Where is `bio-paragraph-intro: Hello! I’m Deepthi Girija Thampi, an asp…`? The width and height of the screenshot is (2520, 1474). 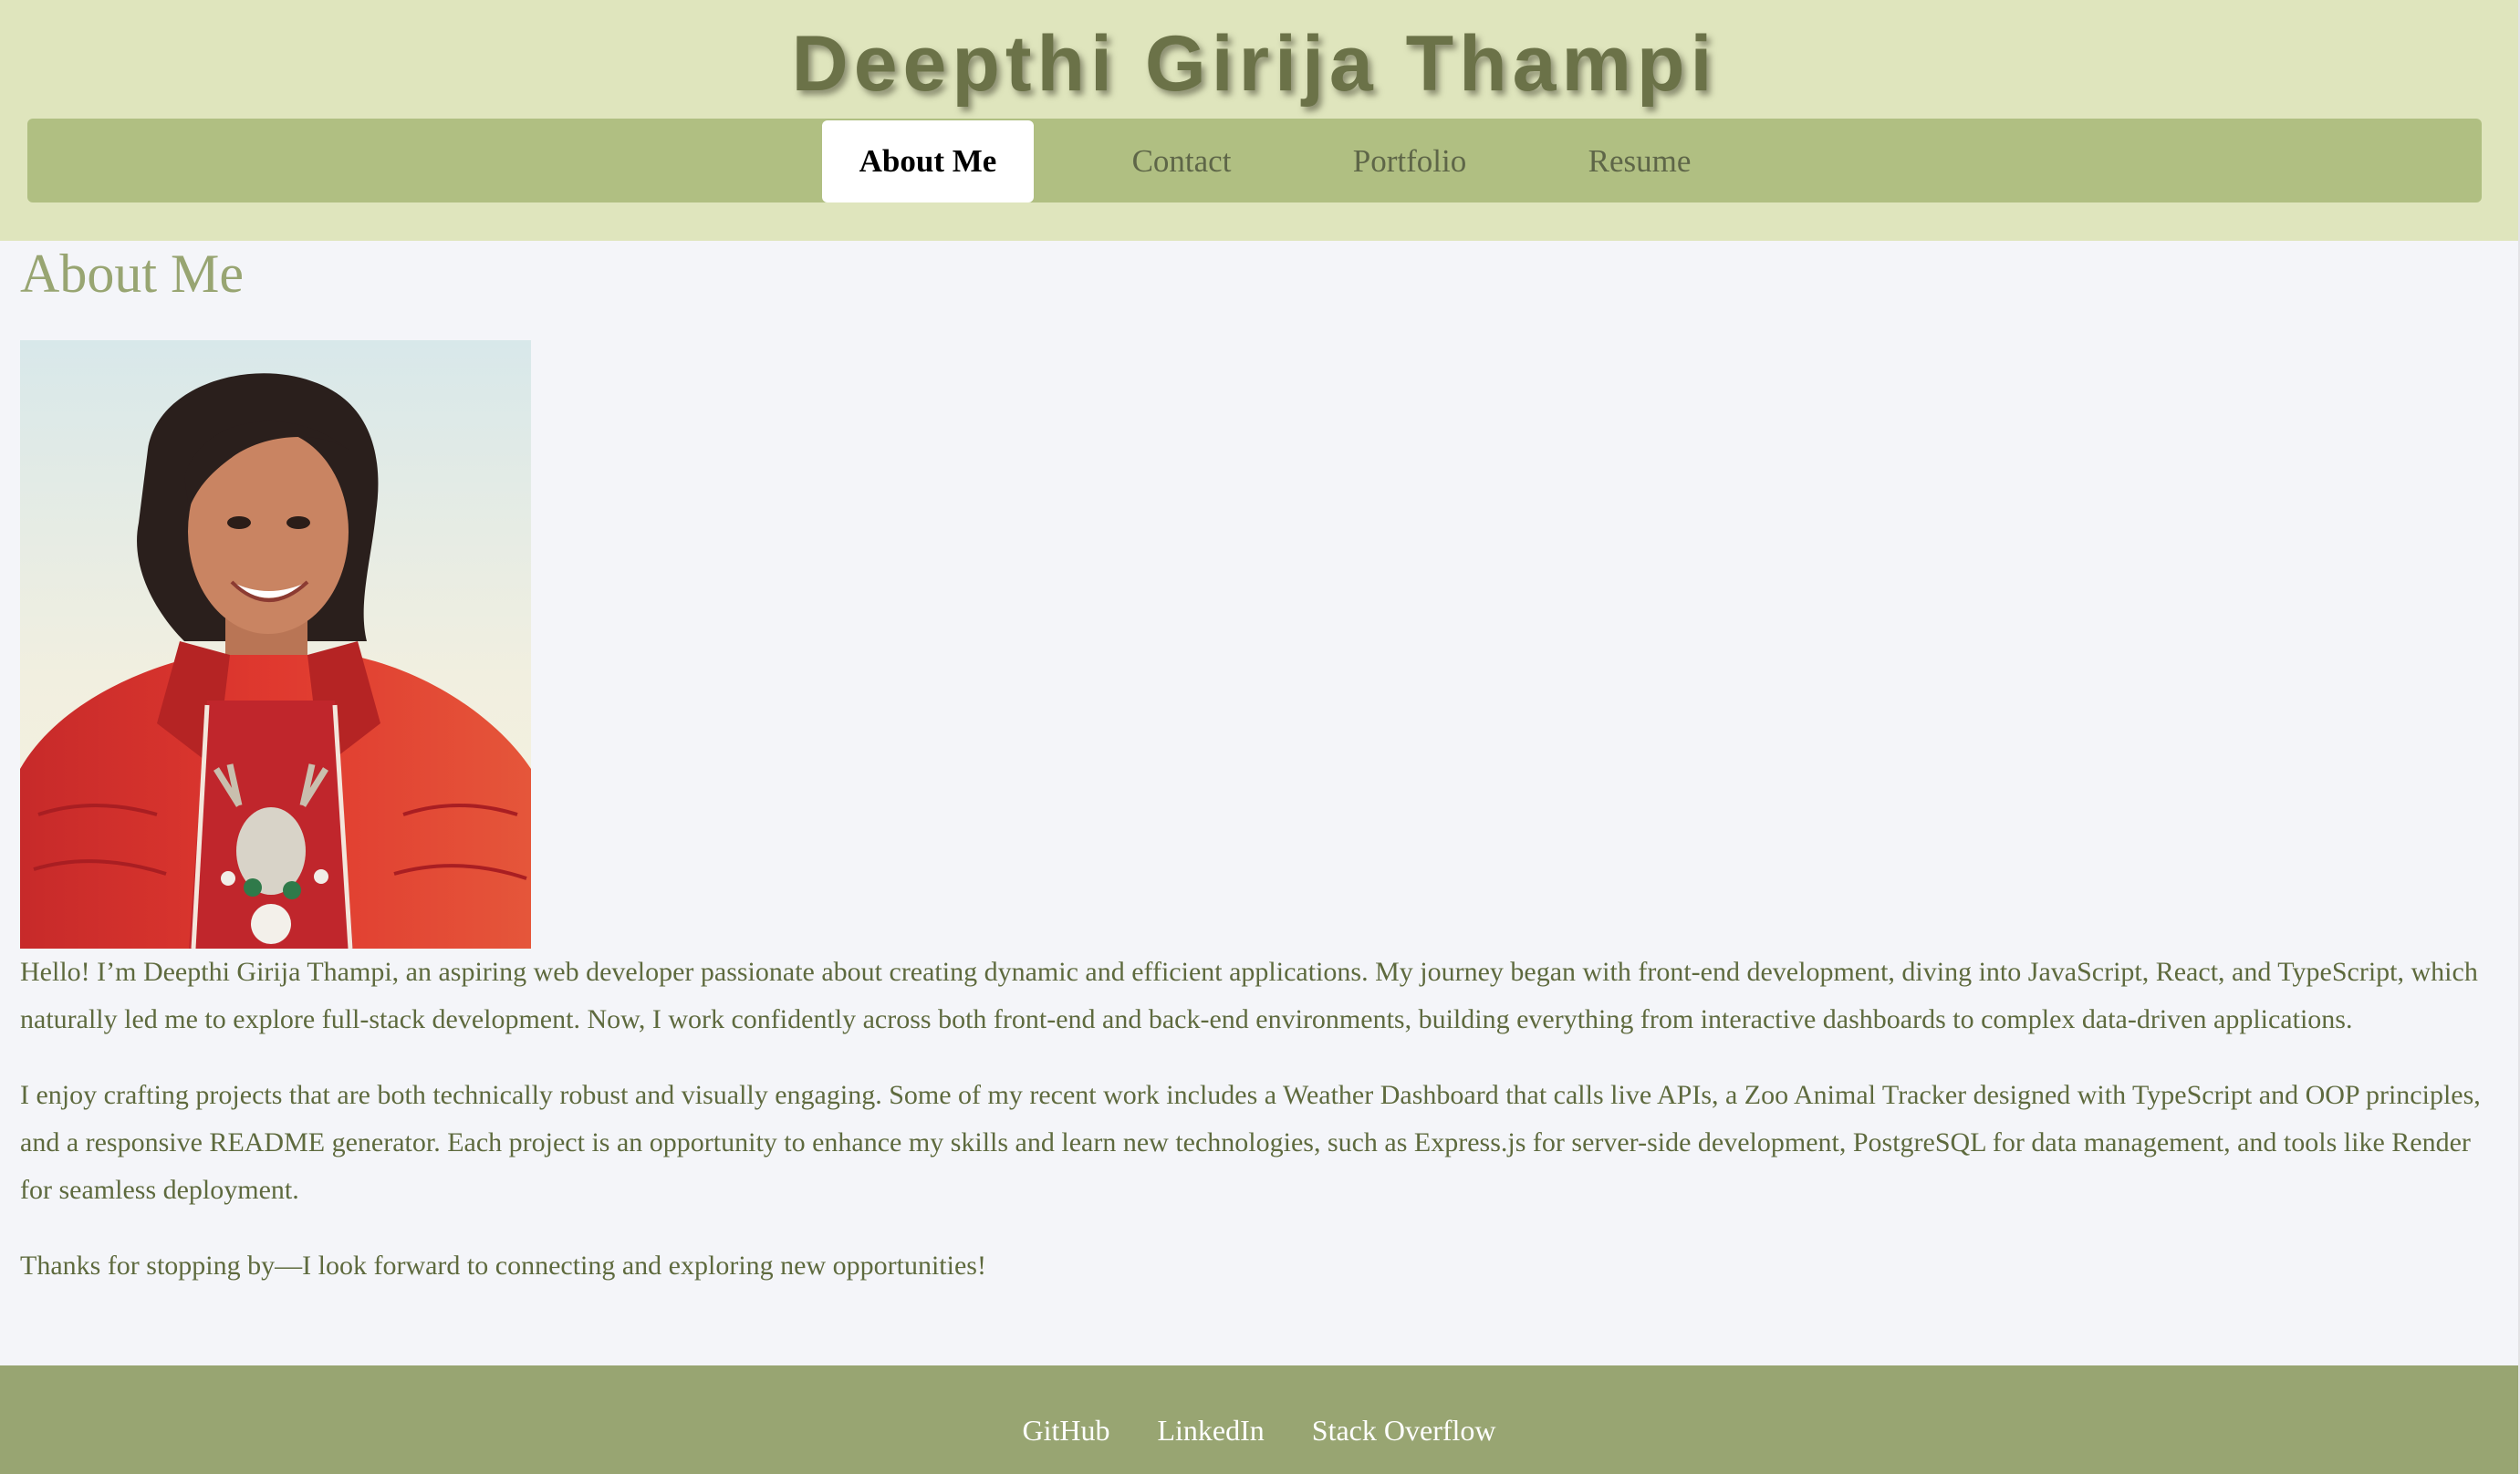
bio-paragraph-intro: Hello! I’m Deepthi Girija Thampi, an asp… is located at coordinates (1249, 995).